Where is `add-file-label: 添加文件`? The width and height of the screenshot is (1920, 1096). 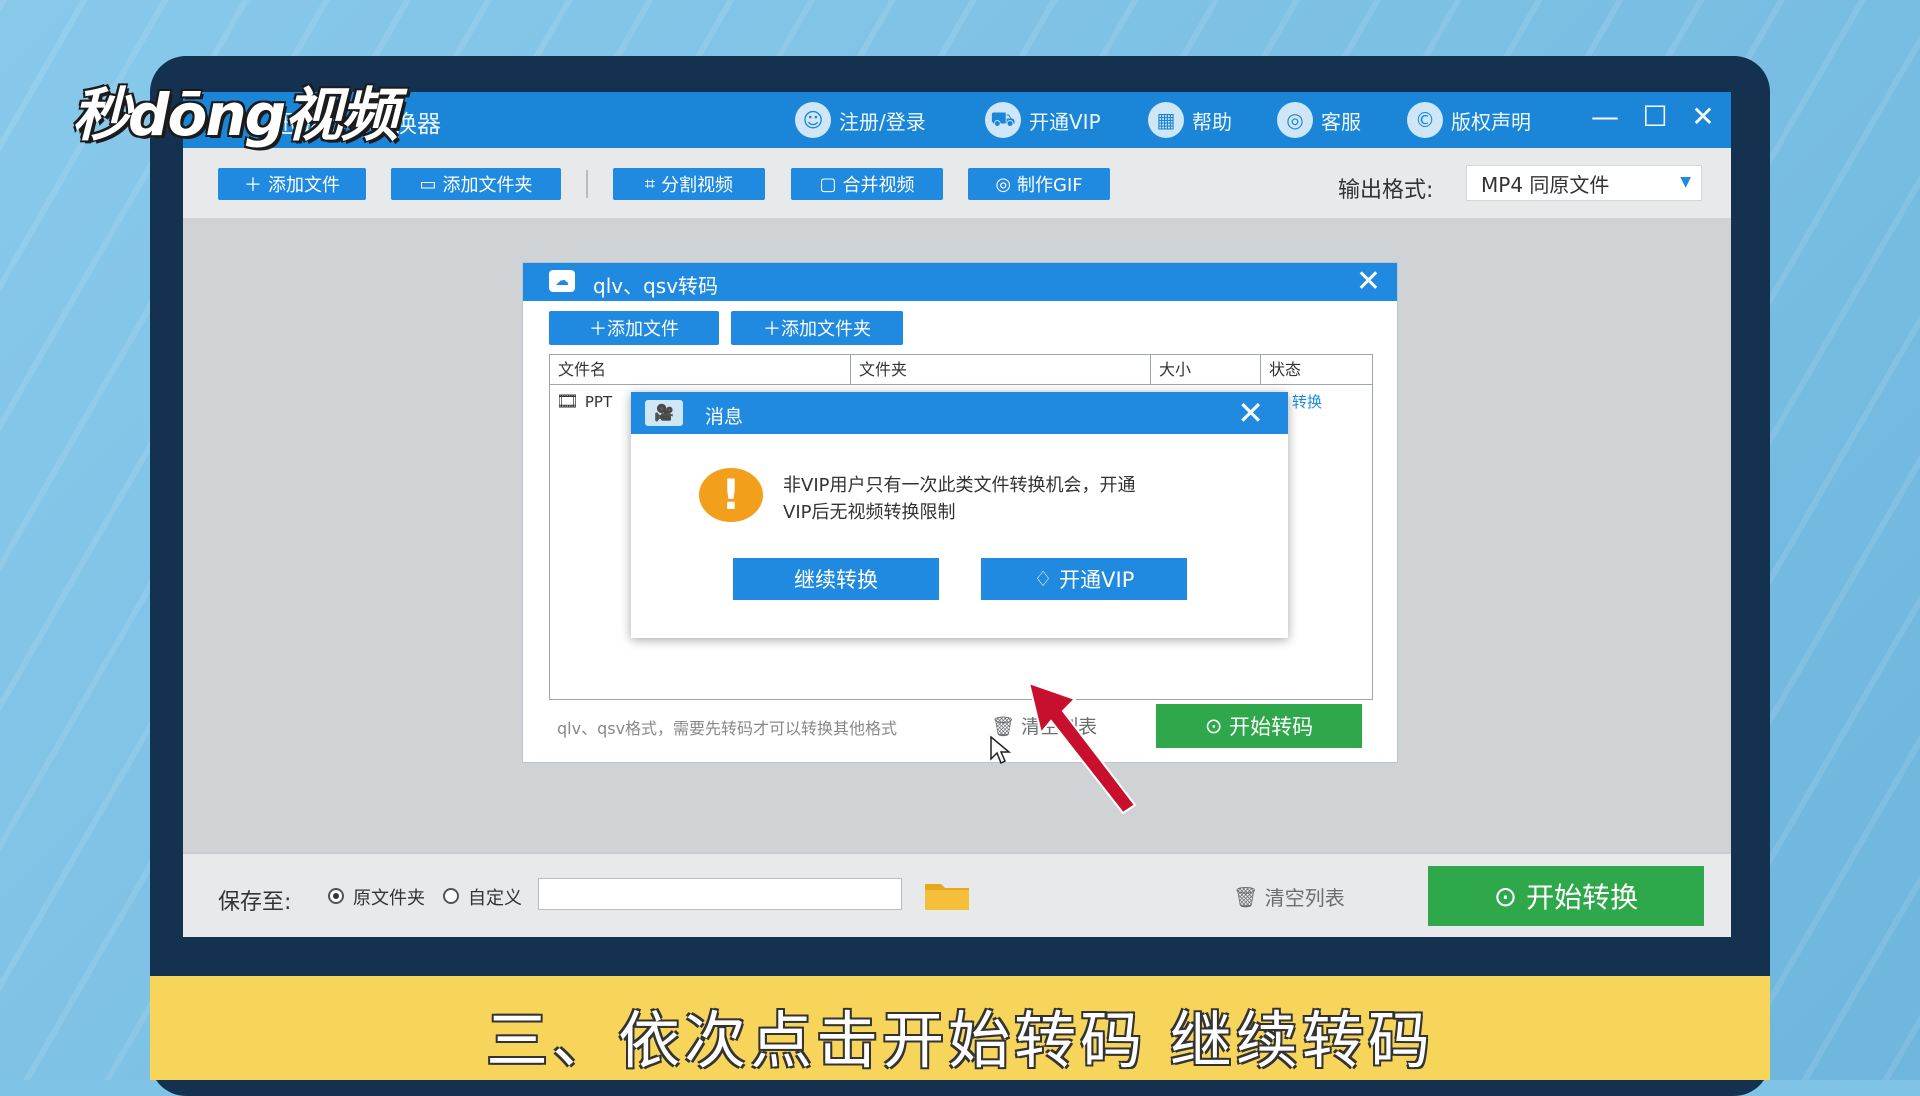
add-file-label: 添加文件 is located at coordinates (304, 185).